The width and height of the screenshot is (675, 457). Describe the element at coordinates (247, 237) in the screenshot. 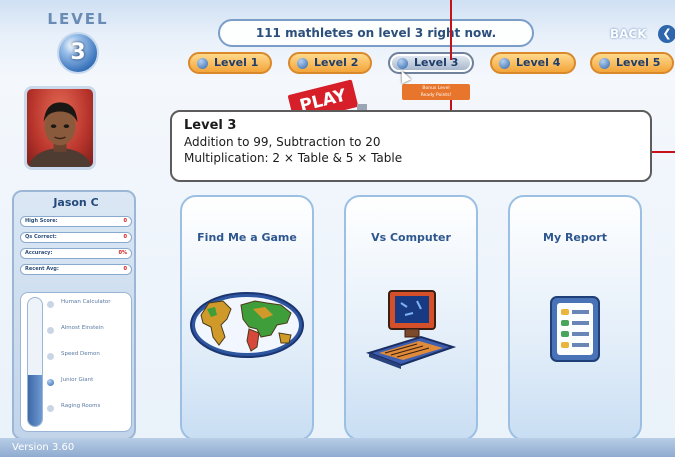

I see `card-label: Find Me a Game` at that location.